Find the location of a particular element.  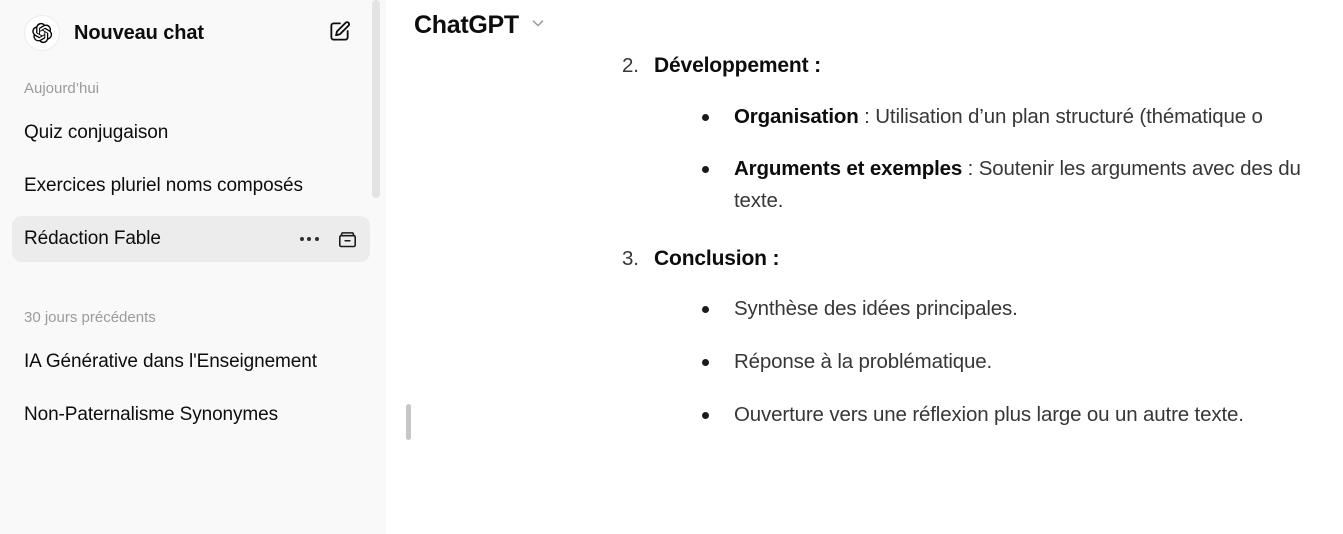

sidebar-item-ia-generative: IA Générative dans l'Enseignement is located at coordinates (191, 362).